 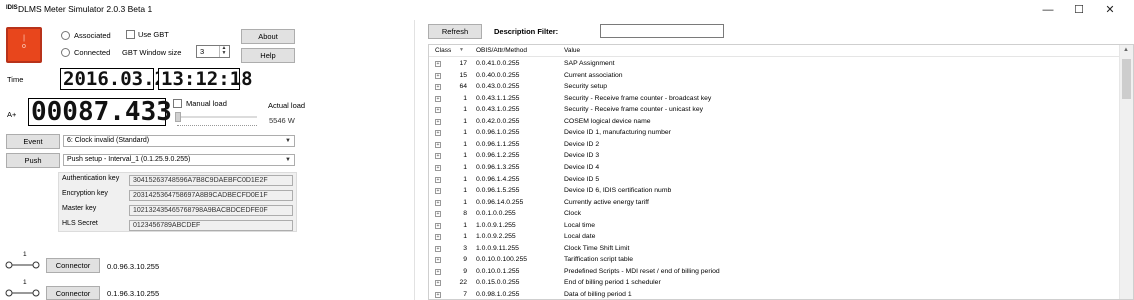 I want to click on time-label: Time, so click(x=15, y=79).